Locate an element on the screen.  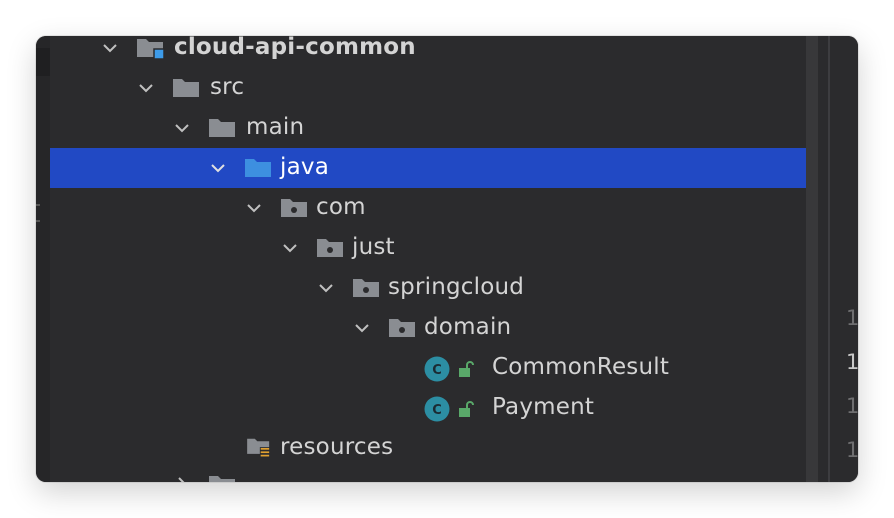
tree-item-label: resources is located at coordinates (337, 447).